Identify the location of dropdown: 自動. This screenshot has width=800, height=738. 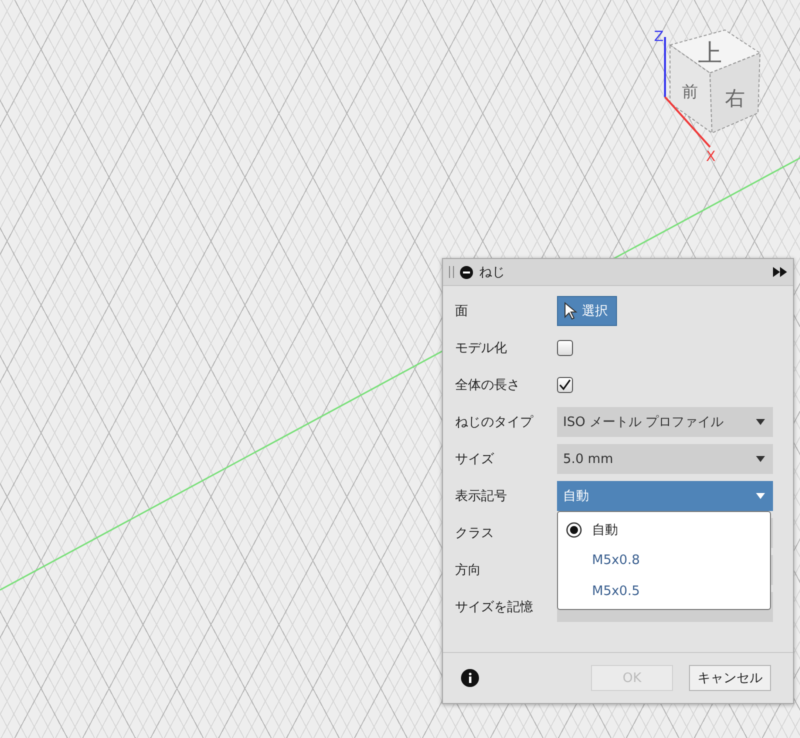
(665, 496).